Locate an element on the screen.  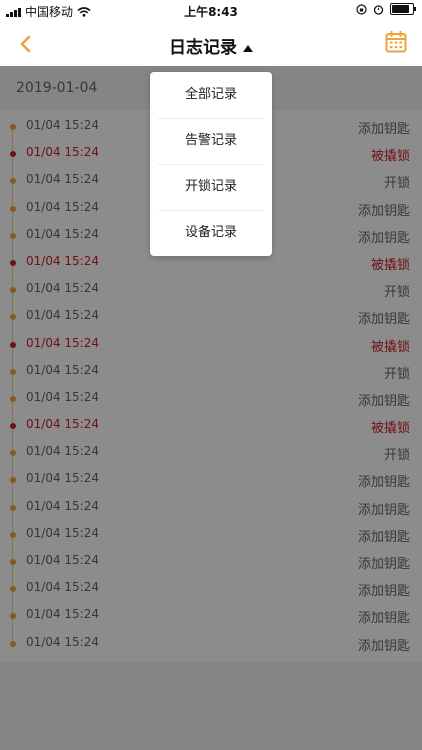
battery-icon is located at coordinates (403, 9).